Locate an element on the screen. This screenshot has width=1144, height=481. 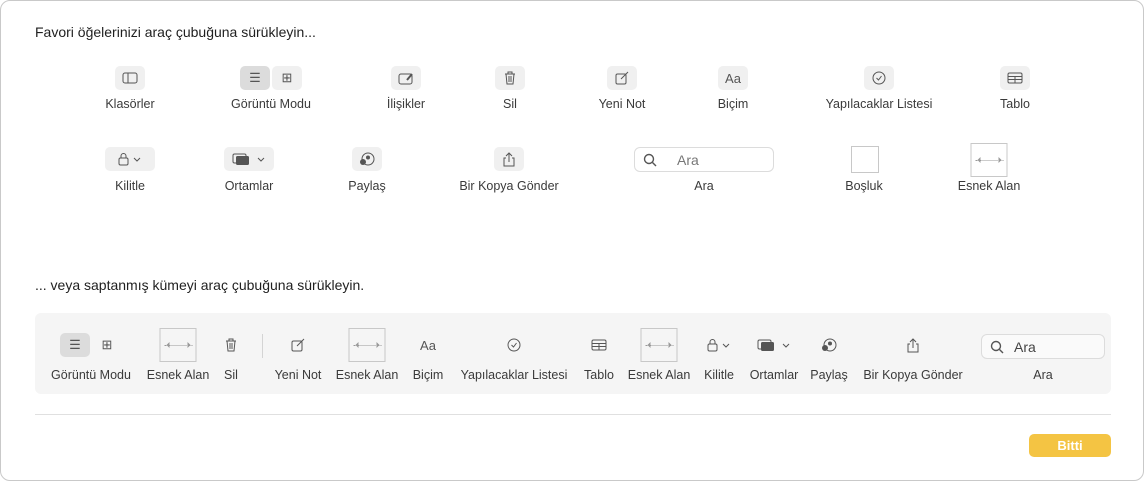
default-label-search: Ara is located at coordinates (1043, 375).